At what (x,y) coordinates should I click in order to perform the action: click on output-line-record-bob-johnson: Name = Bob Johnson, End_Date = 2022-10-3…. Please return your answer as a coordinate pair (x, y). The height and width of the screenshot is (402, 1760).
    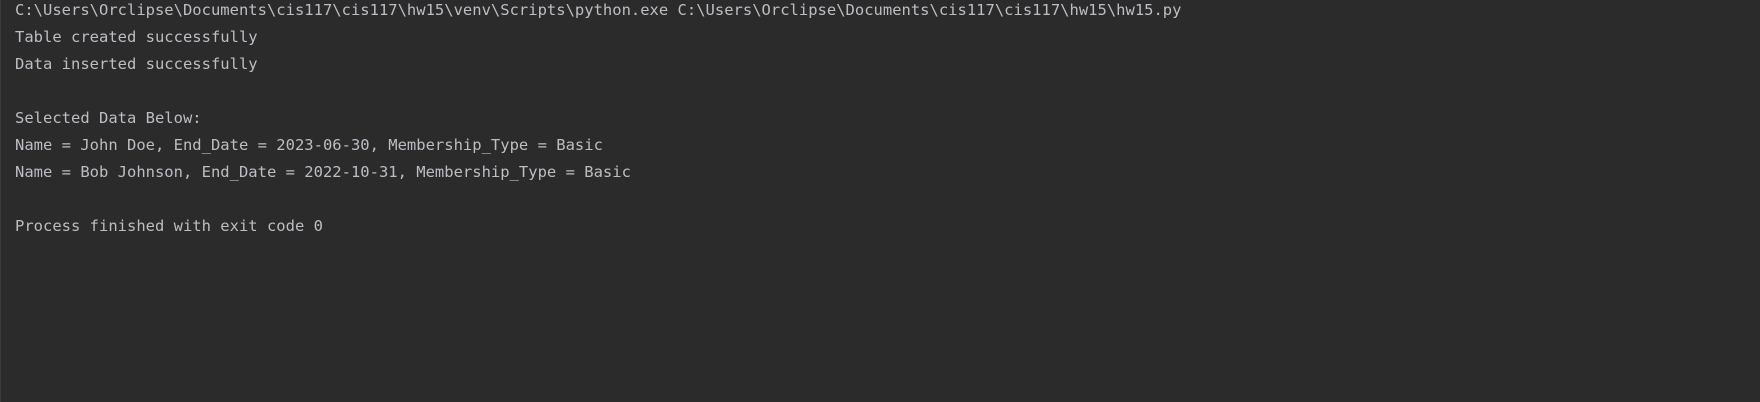
    Looking at the image, I should click on (323, 172).